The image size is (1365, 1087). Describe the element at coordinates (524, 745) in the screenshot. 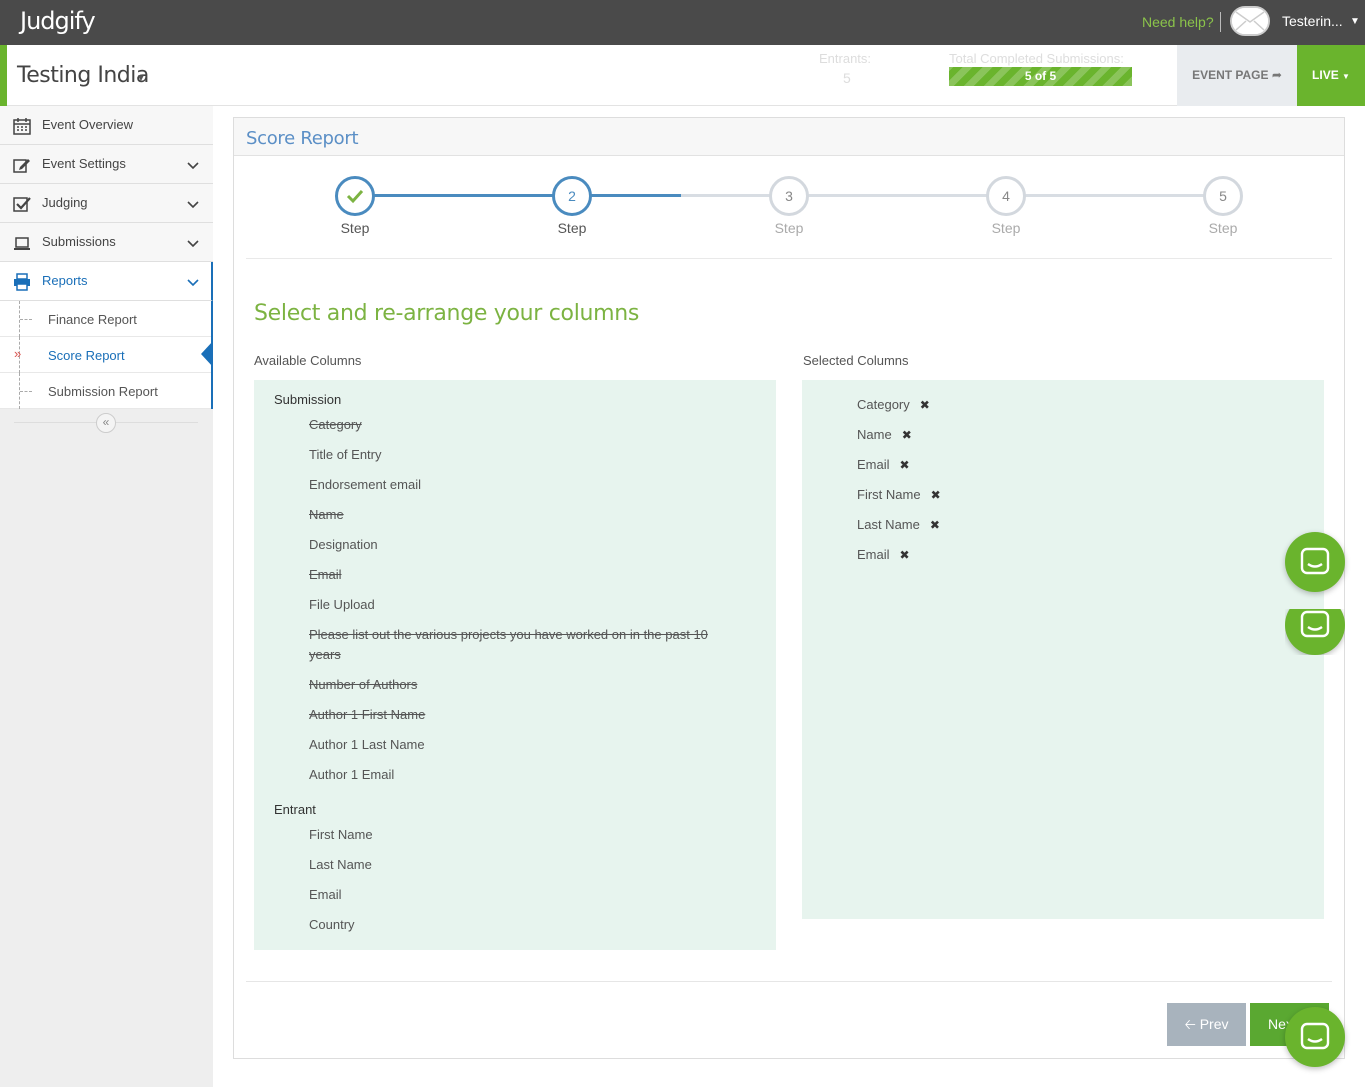

I see `column-item: Author 1 Last Name` at that location.